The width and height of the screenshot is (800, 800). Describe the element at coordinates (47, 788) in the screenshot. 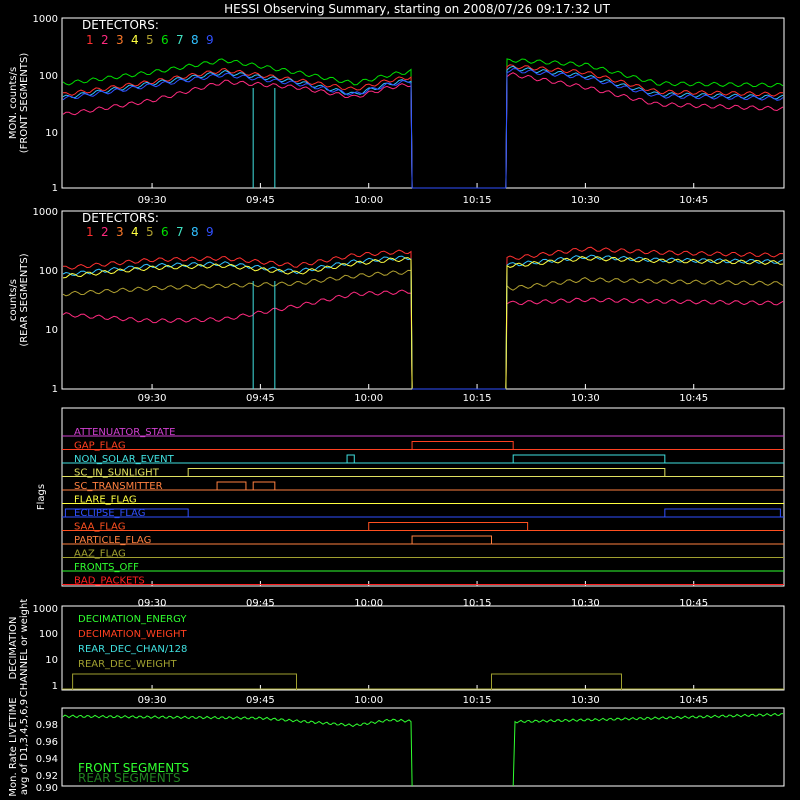

I see `live-ytick-090: 0.90` at that location.